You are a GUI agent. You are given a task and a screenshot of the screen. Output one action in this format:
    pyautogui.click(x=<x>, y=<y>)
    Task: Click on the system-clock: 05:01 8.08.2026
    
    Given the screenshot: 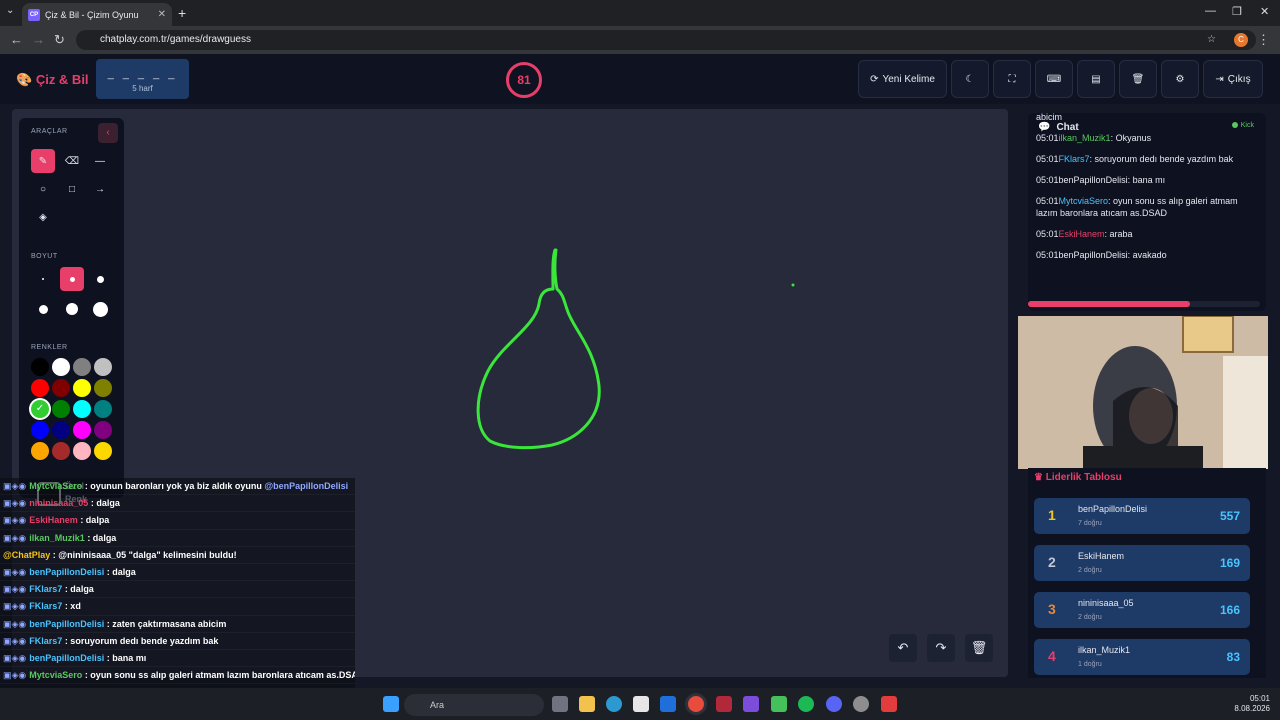 What is the action you would take?
    pyautogui.click(x=1252, y=704)
    